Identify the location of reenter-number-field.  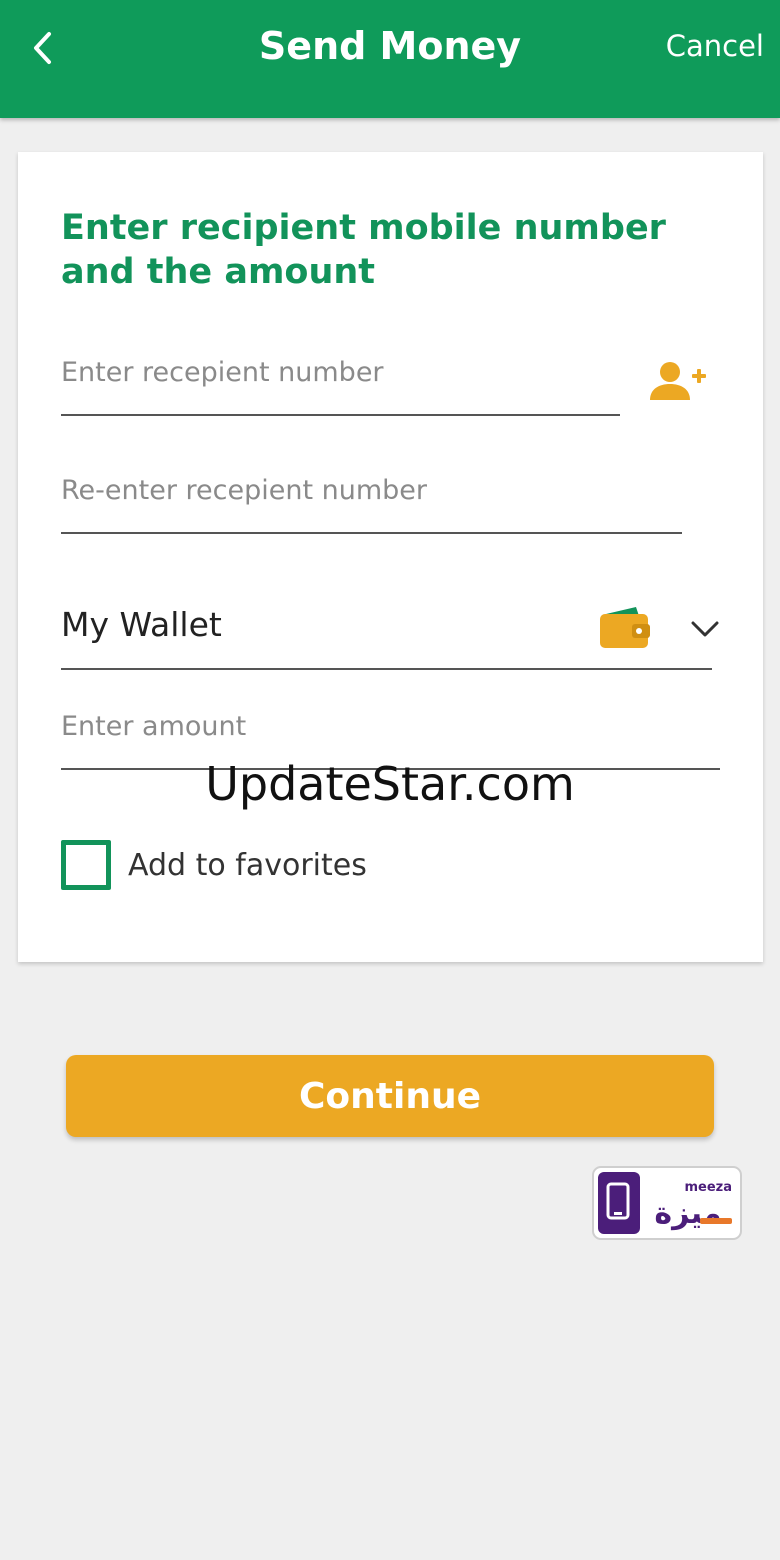
(371, 498).